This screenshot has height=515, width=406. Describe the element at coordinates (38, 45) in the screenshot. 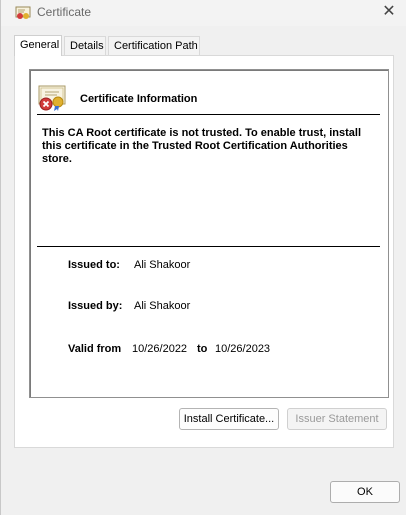

I see `tab-general: General` at that location.